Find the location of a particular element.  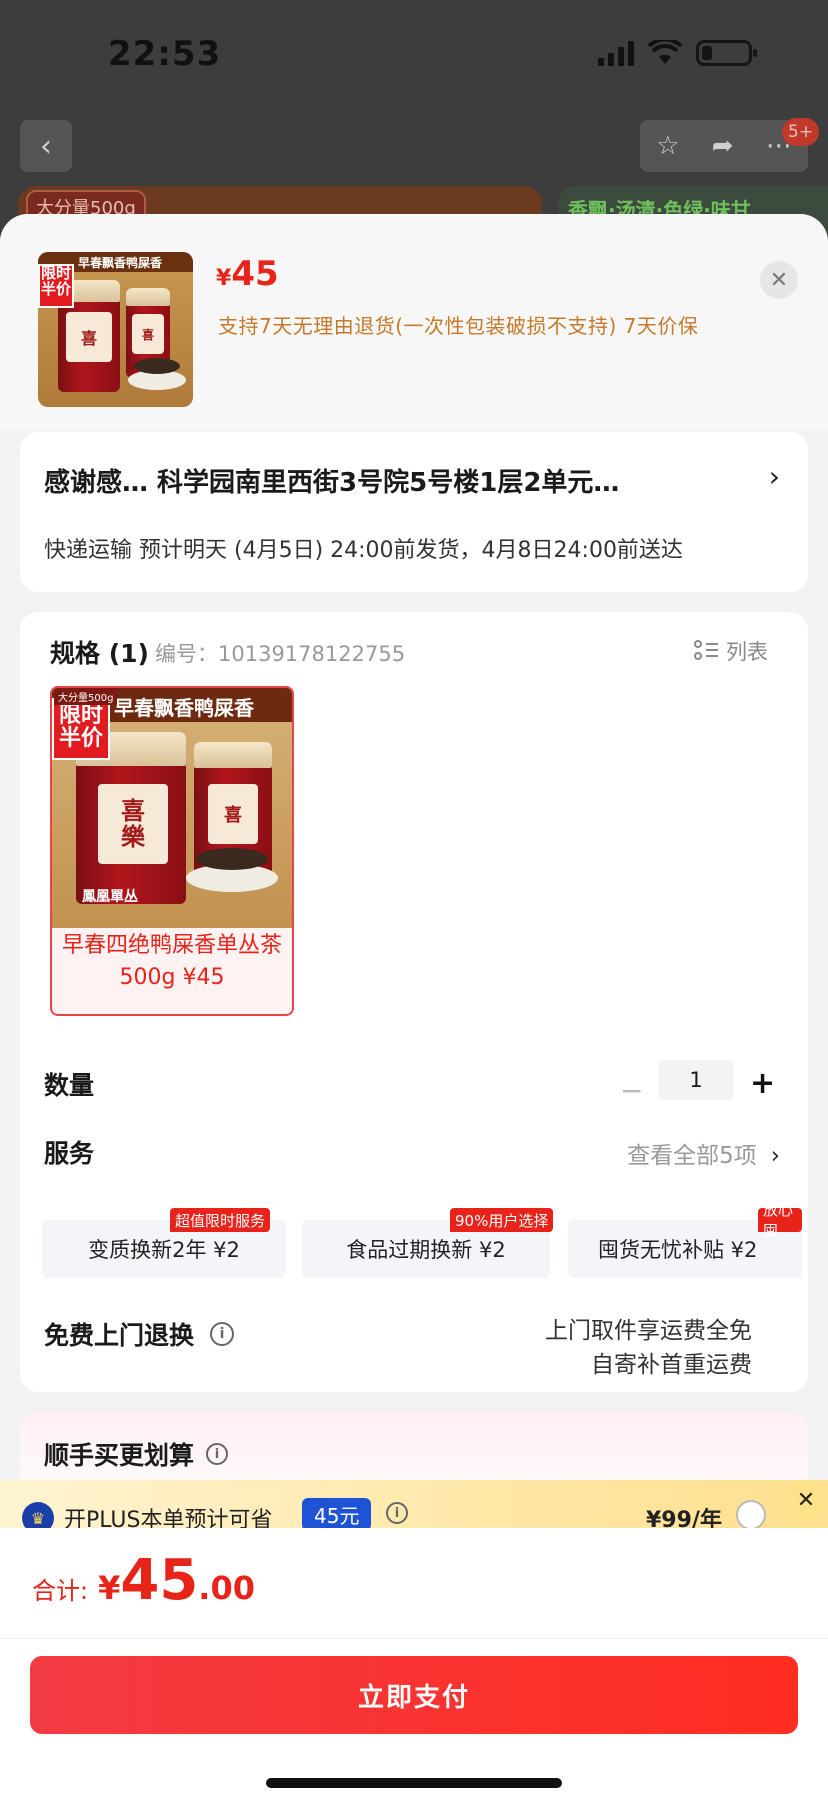

quantity-input: 1 is located at coordinates (696, 1080).